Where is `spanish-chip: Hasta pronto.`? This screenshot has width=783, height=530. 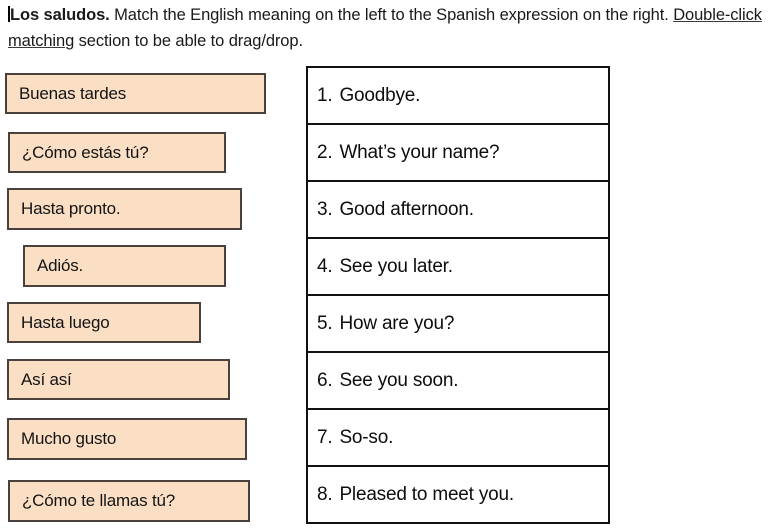
spanish-chip: Hasta pronto. is located at coordinates (124, 209).